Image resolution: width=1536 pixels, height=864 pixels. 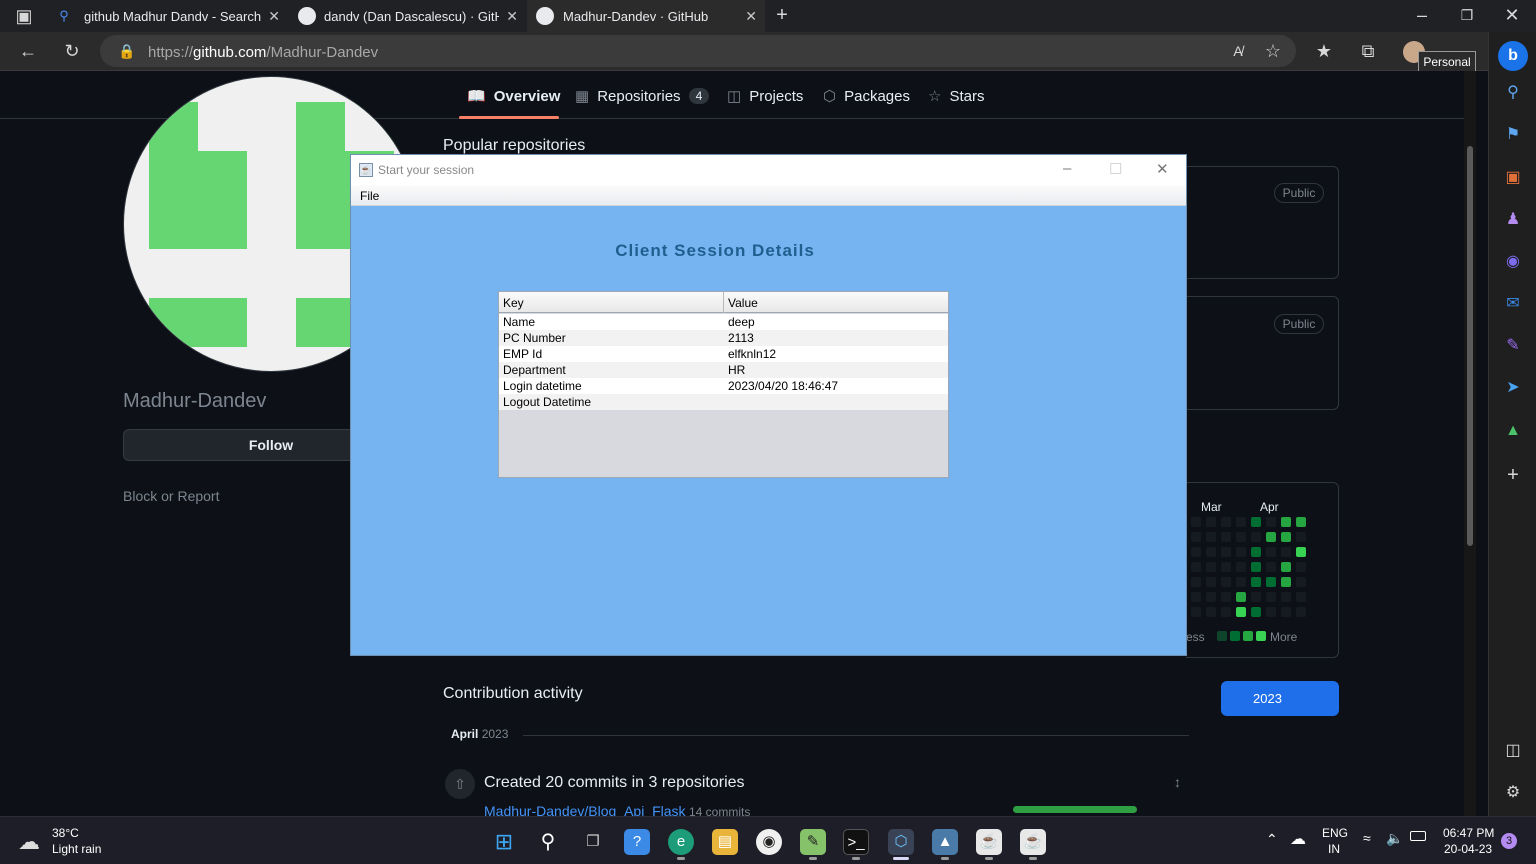 I want to click on window-titlebar: ☕ Start your session – ☐ ✕, so click(x=768, y=170).